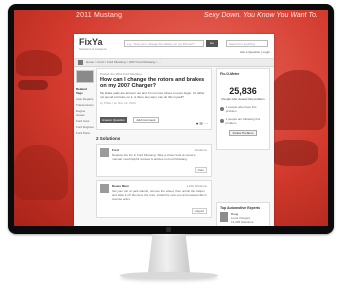 The image size is (340, 294). What do you see at coordinates (121, 74) in the screenshot?
I see `question-meta: Posted Jun 2011 Ford Mustang` at bounding box center [121, 74].